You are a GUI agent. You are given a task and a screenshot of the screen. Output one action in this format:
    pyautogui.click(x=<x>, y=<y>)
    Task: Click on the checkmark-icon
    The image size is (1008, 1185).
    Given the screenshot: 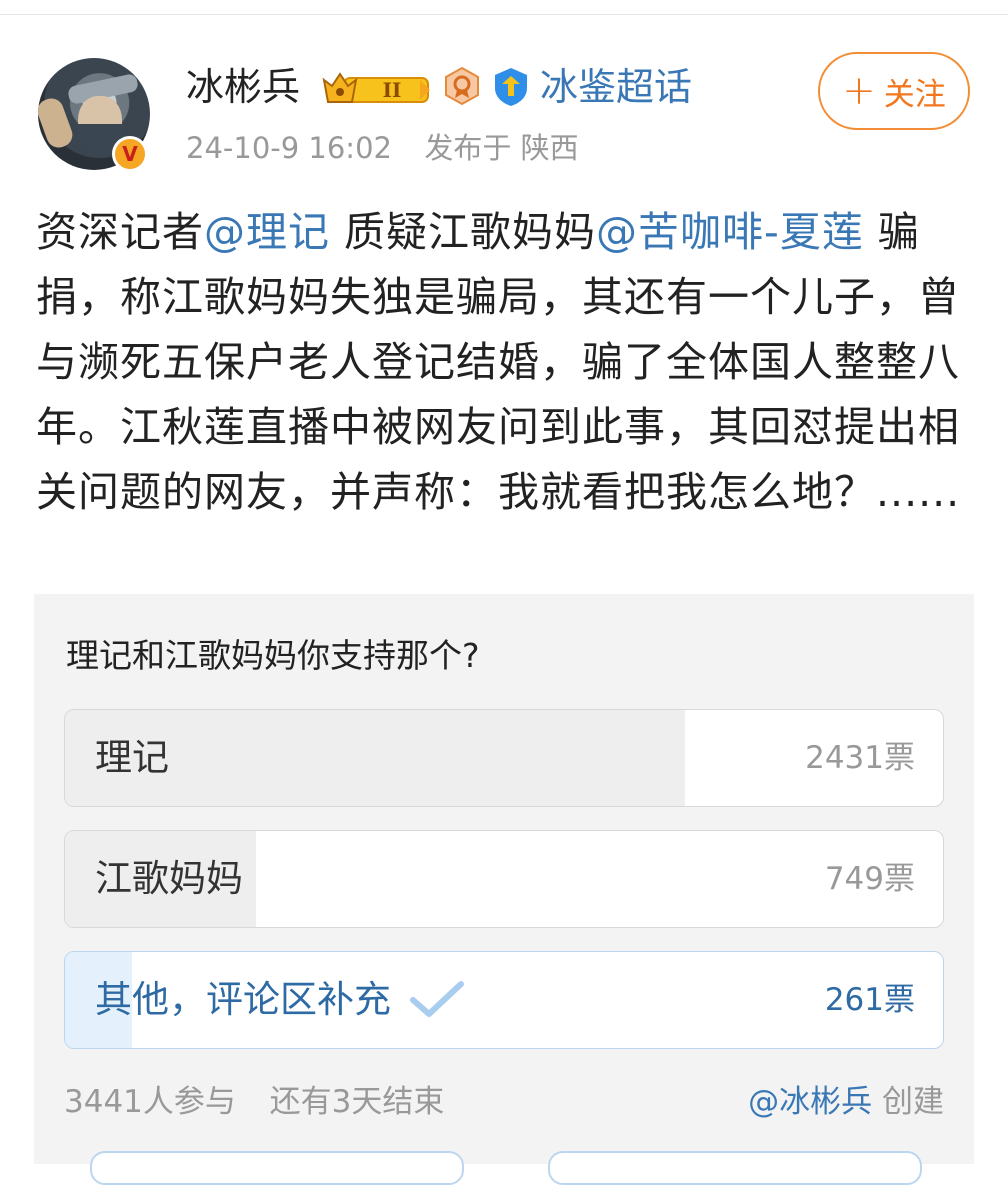 What is the action you would take?
    pyautogui.click(x=437, y=999)
    